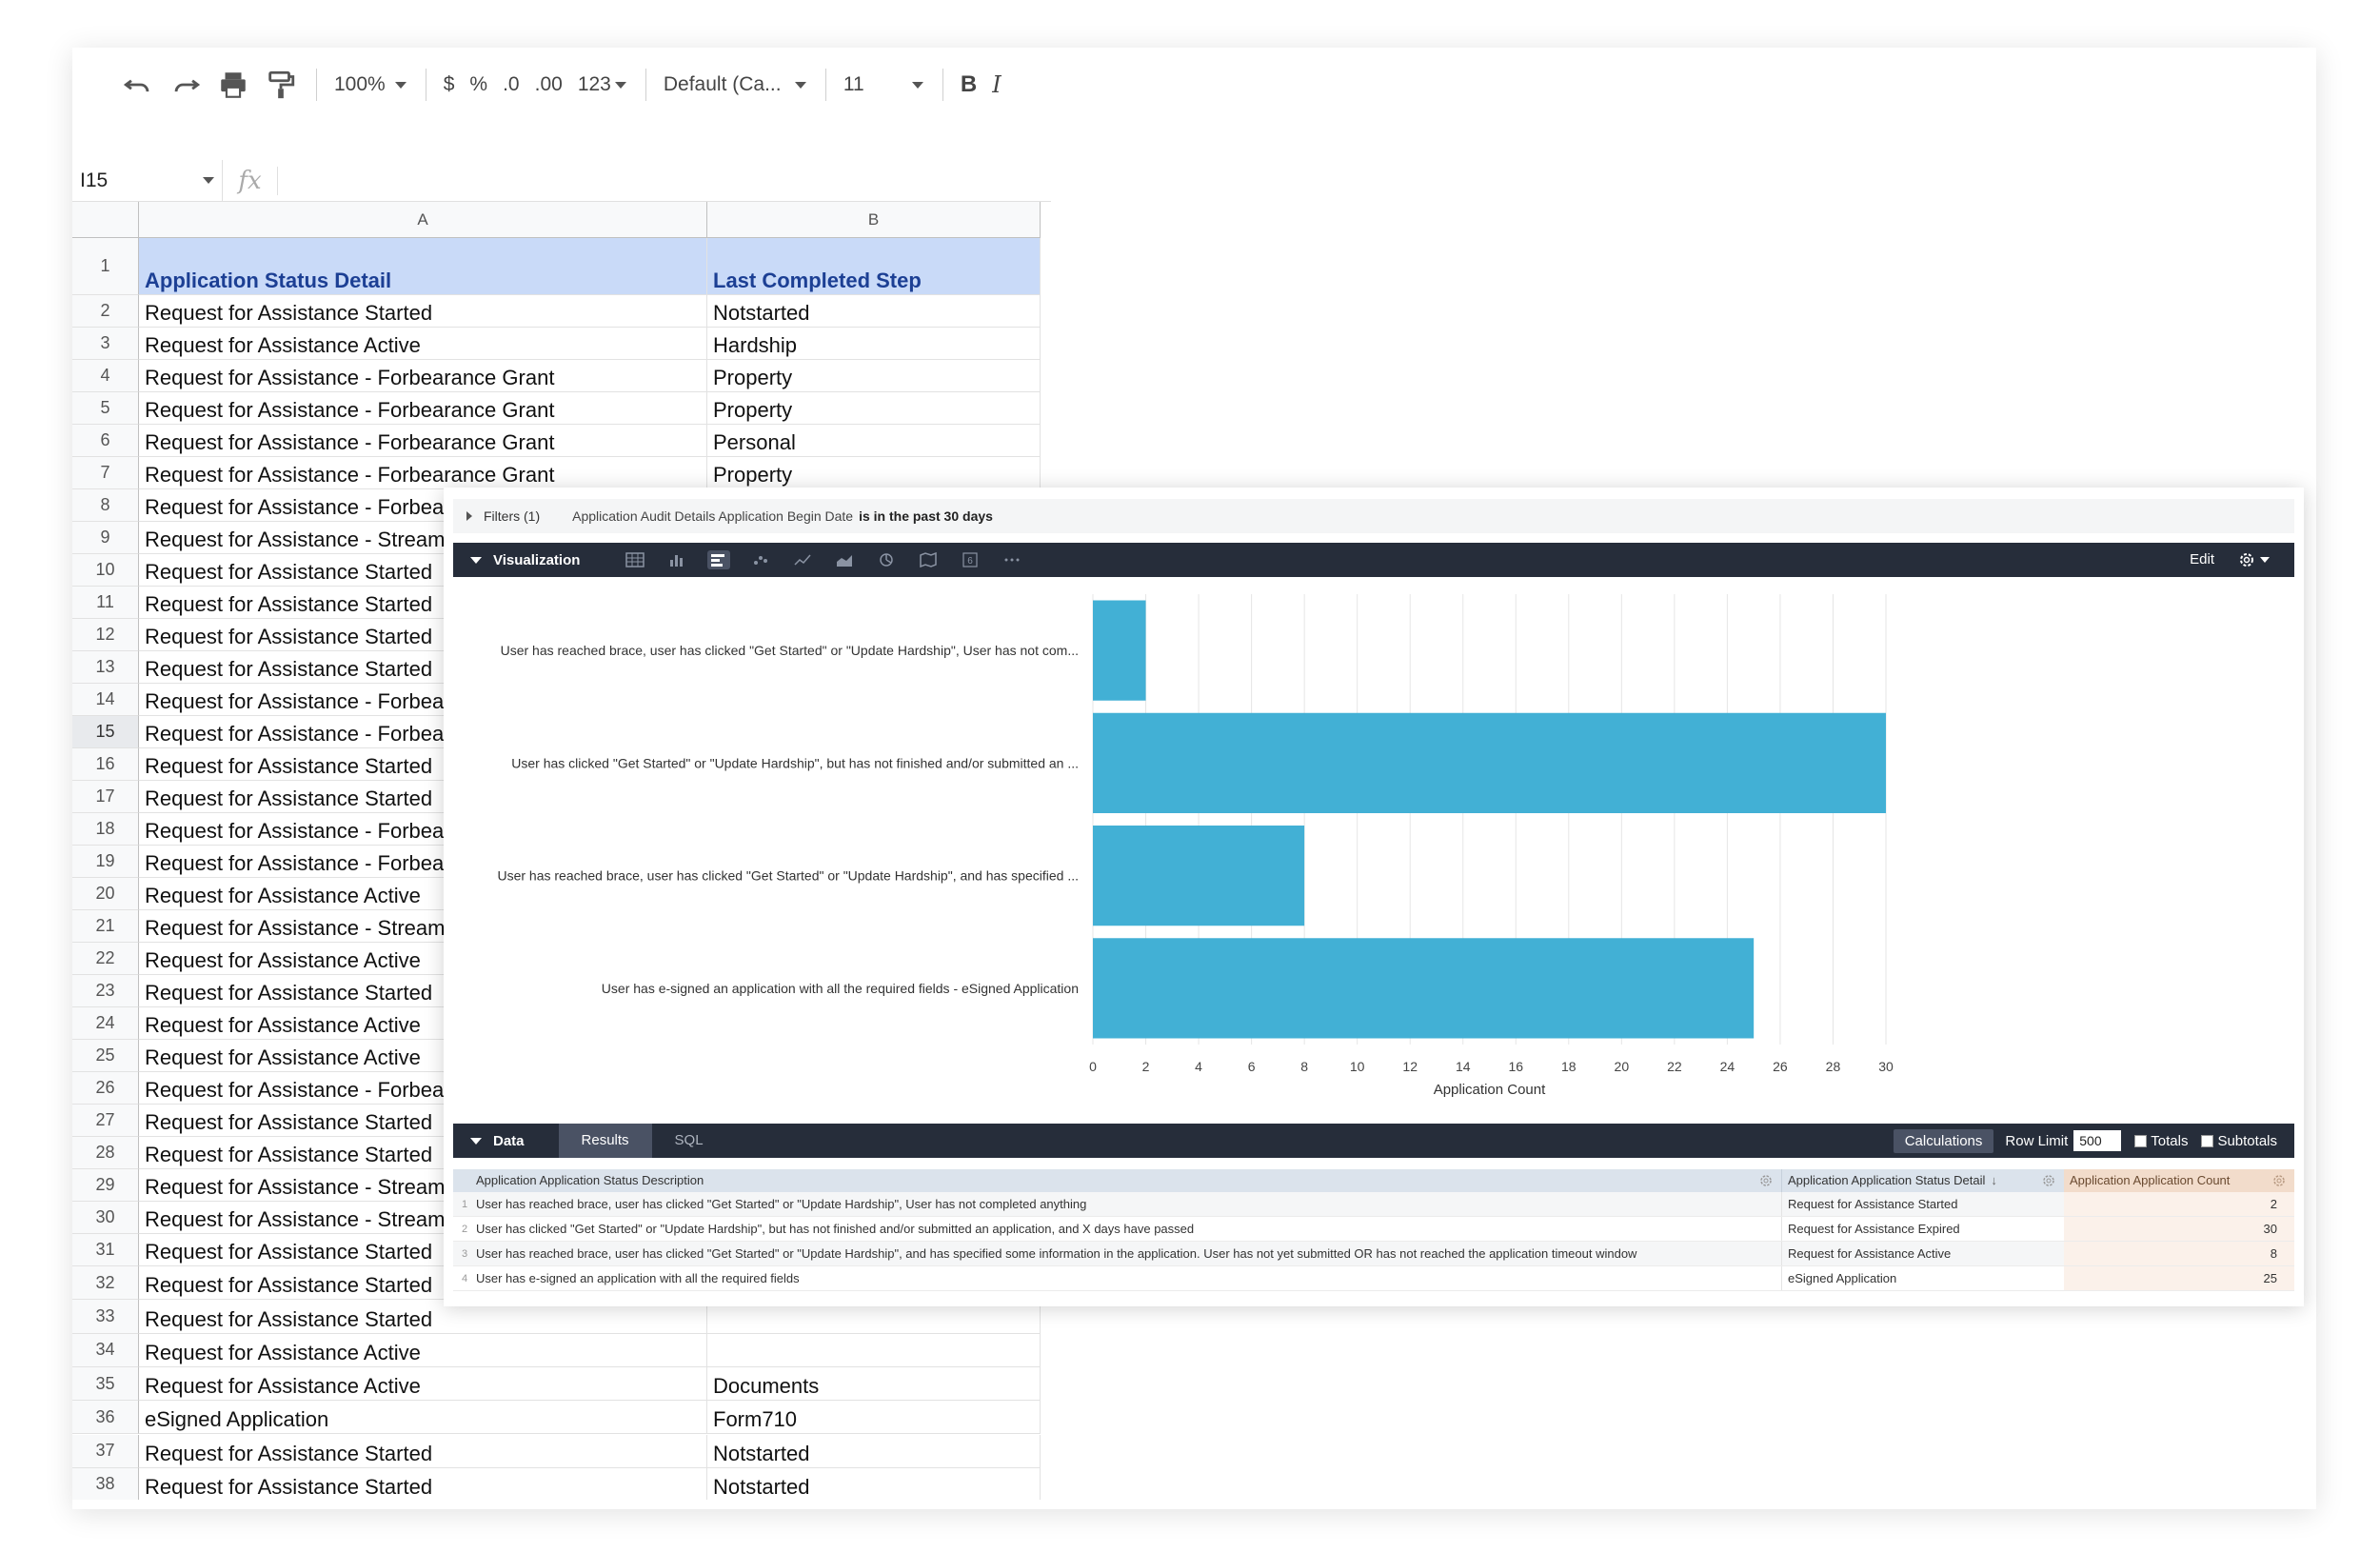 The image size is (2380, 1553). I want to click on font-size-select: 11, so click(883, 85).